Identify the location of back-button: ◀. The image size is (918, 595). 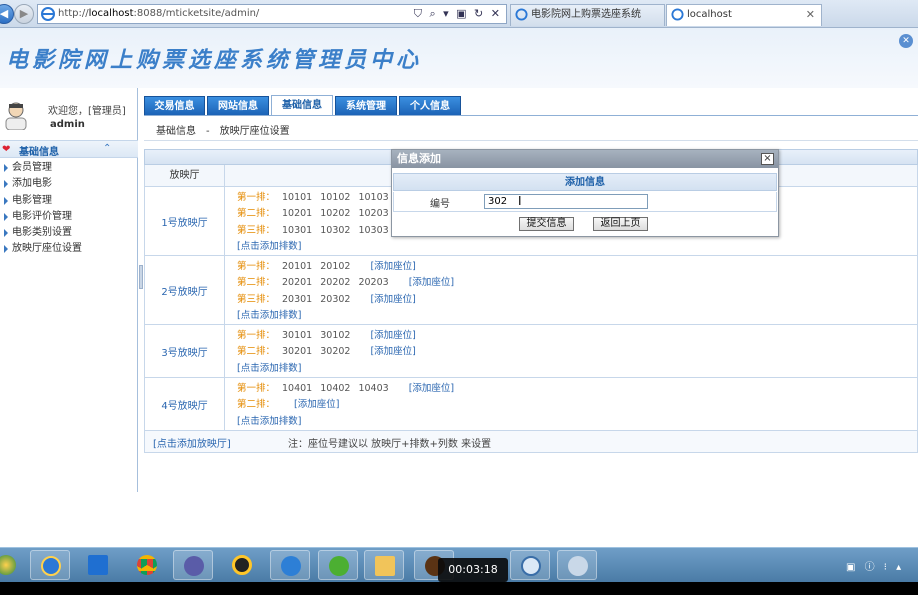
(7, 14).